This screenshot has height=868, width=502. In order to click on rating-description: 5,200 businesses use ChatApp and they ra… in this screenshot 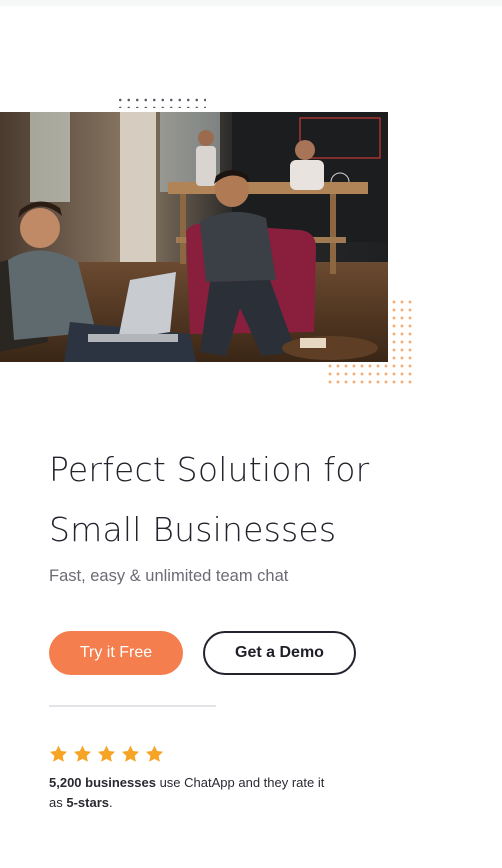, I will do `click(189, 793)`.